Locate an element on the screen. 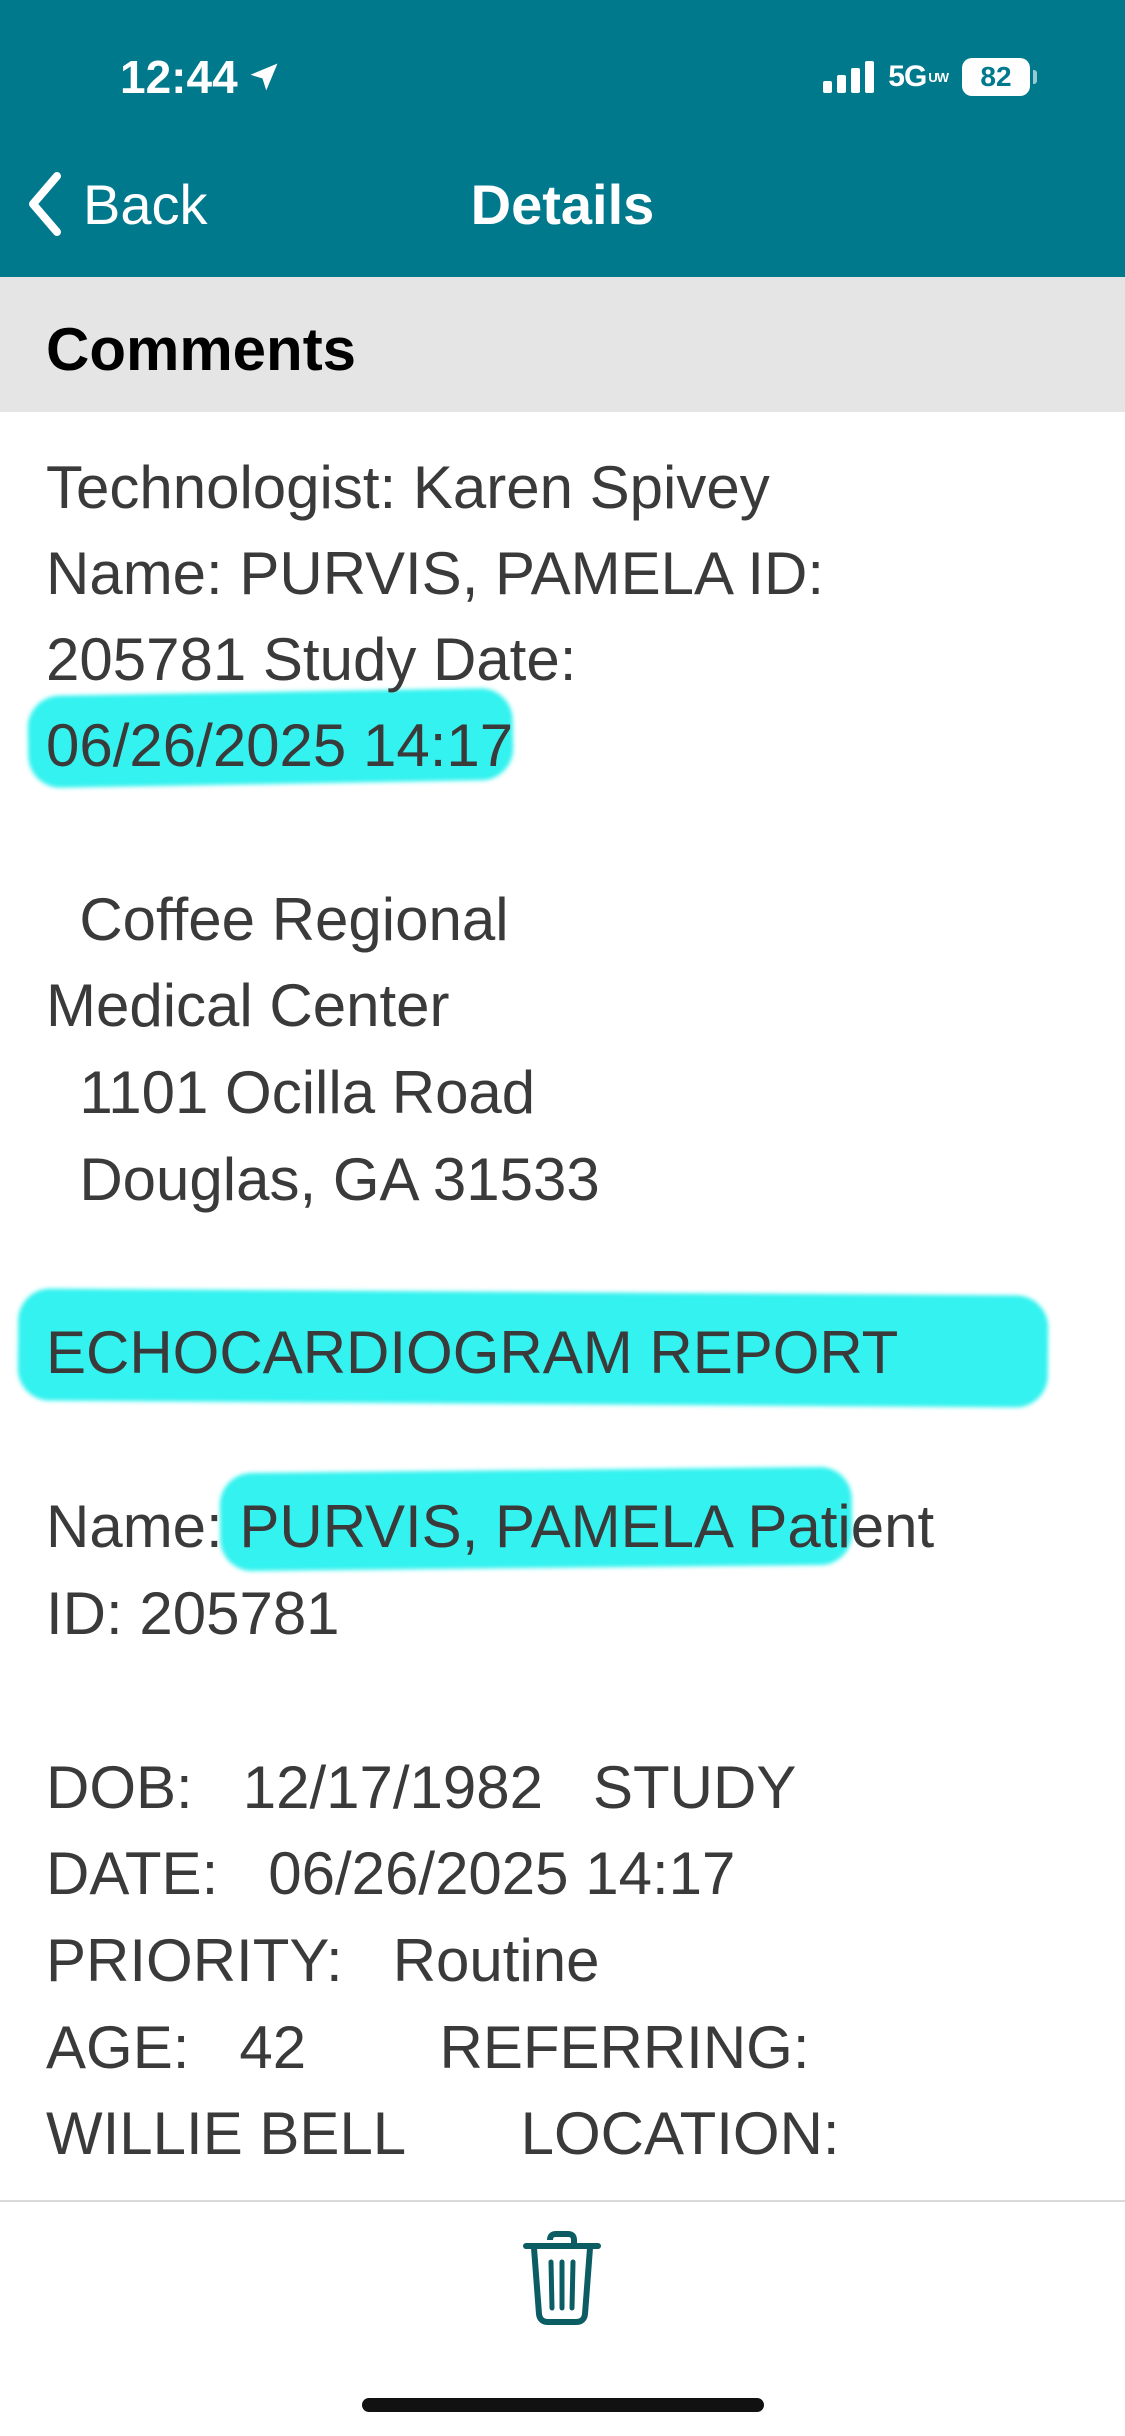  chevron-left-icon is located at coordinates (45, 204).